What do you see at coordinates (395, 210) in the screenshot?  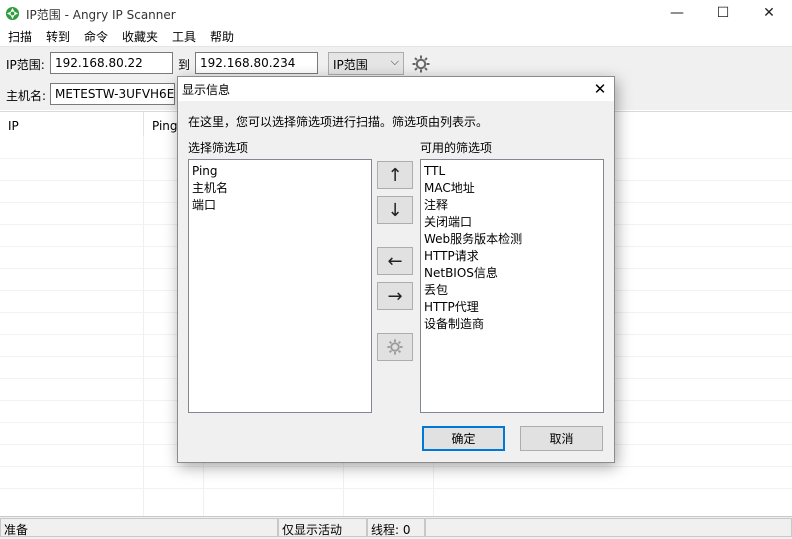 I see `move-down-button: ↓` at bounding box center [395, 210].